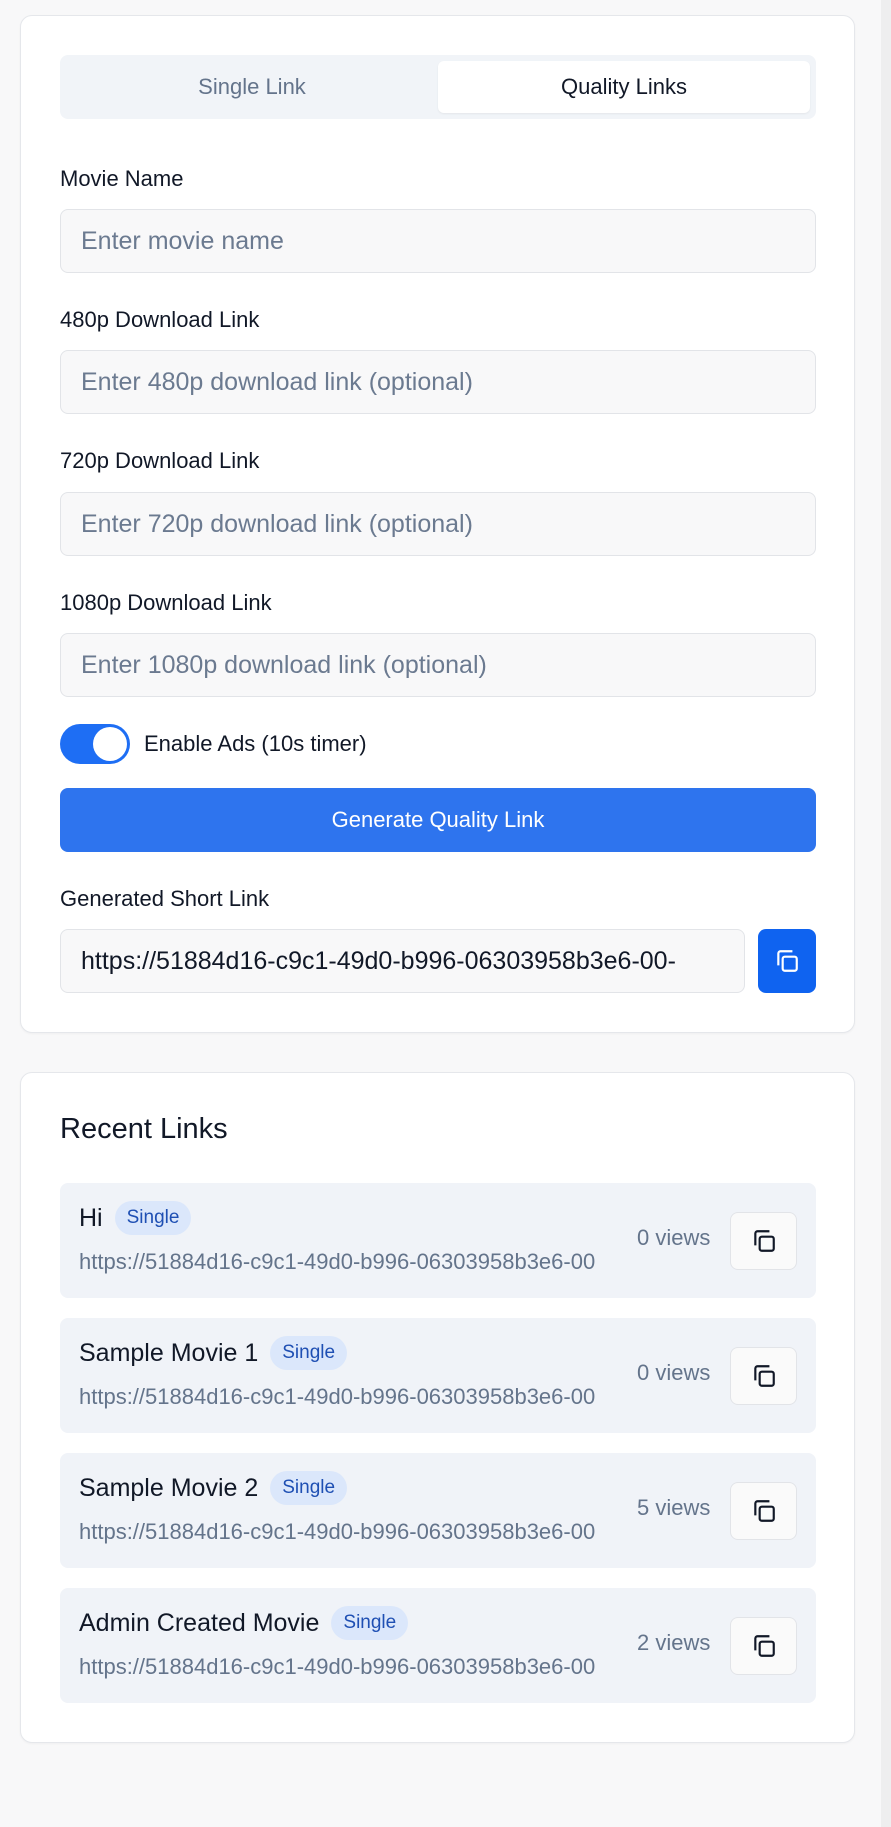 Image resolution: width=891 pixels, height=1827 pixels. Describe the element at coordinates (199, 1622) in the screenshot. I see `link-name: Admin Created Movie` at that location.